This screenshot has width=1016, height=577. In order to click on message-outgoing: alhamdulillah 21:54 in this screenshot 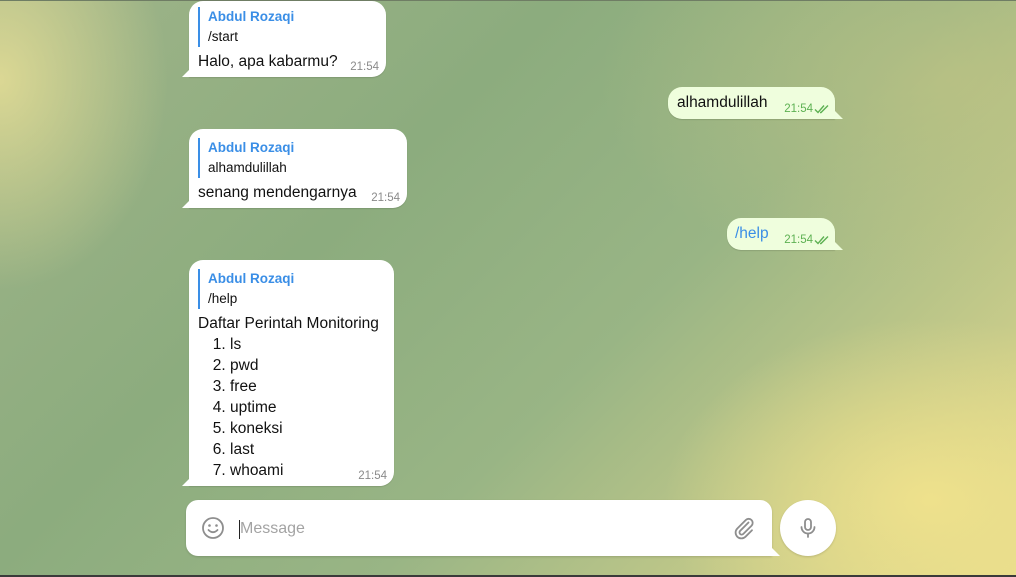, I will do `click(751, 103)`.